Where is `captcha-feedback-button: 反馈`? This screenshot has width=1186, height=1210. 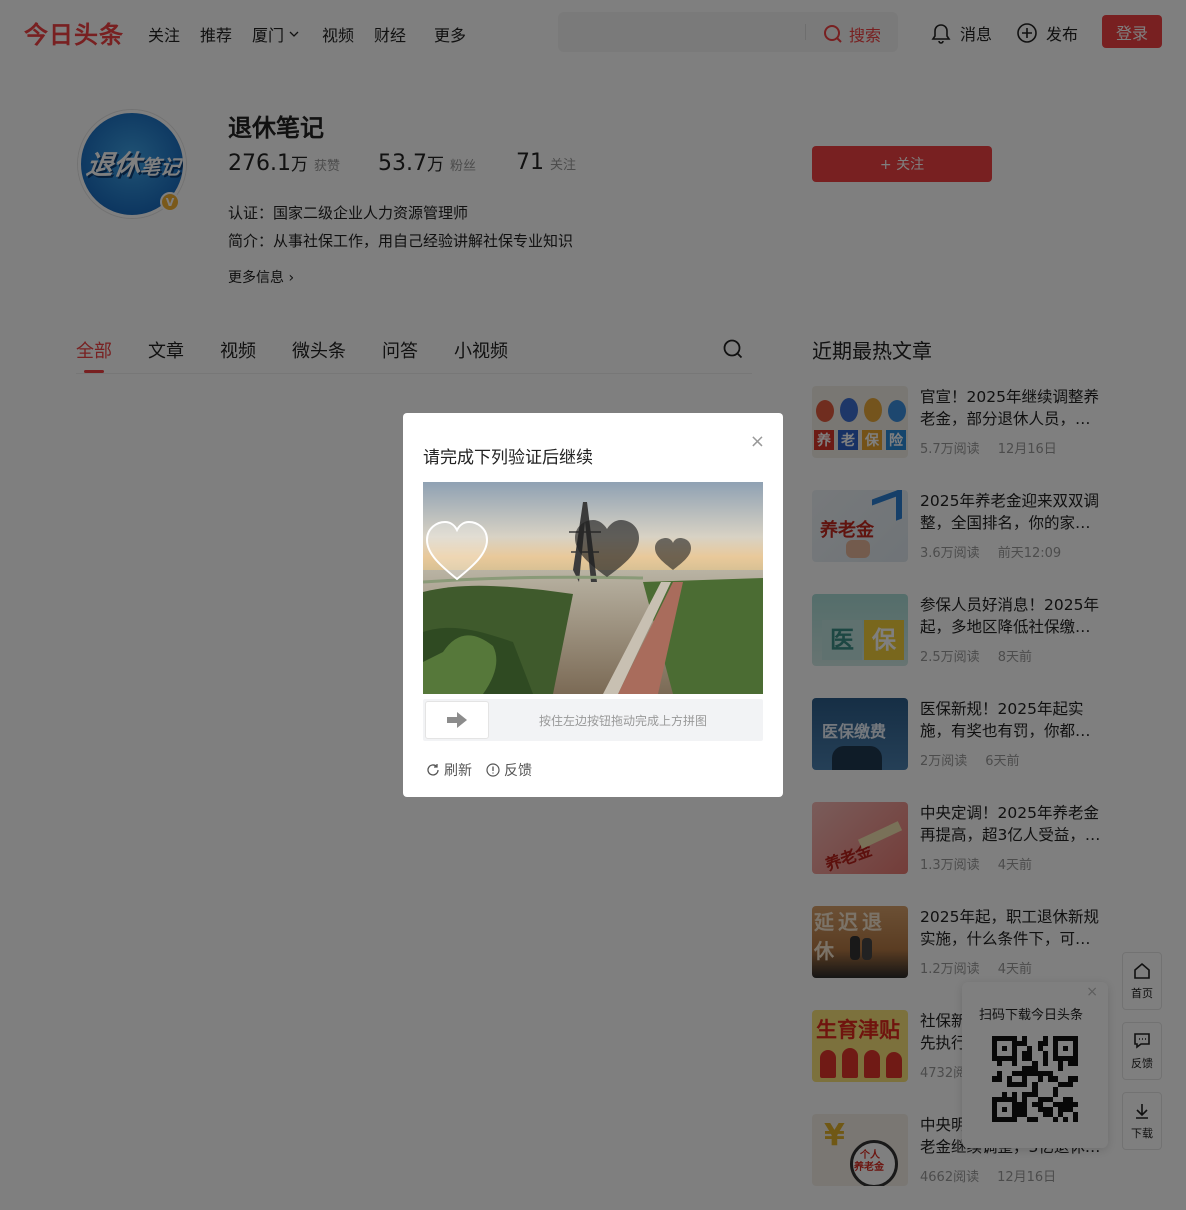 captcha-feedback-button: 反馈 is located at coordinates (509, 770).